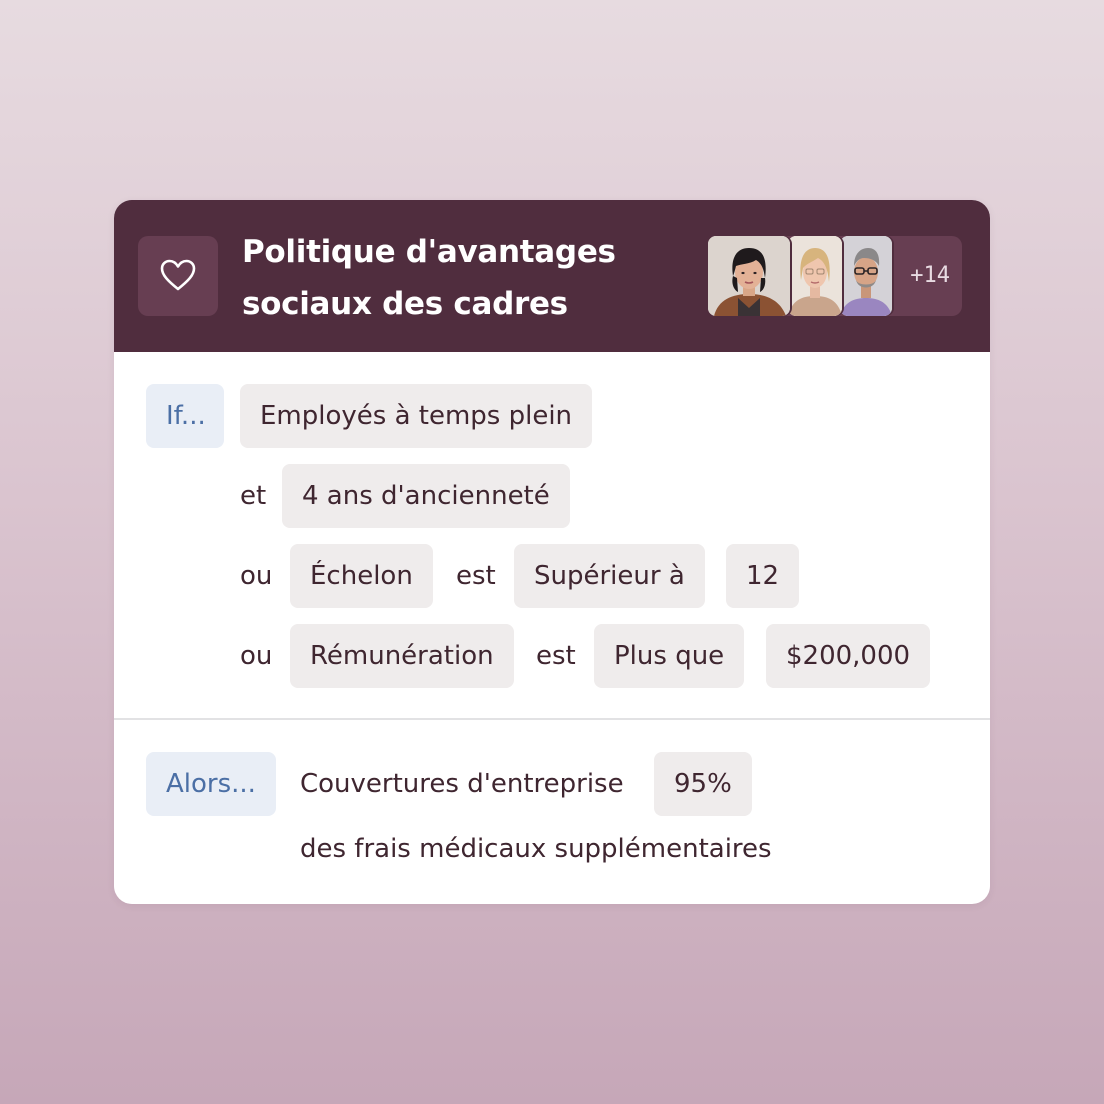  Describe the element at coordinates (669, 656) in the screenshot. I see `condition-operator-more-than: Plus que` at that location.